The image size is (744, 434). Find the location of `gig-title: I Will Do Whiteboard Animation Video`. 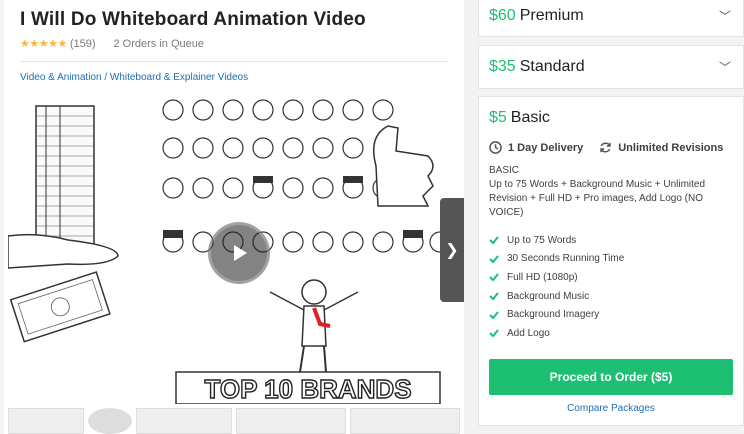

gig-title: I Will Do Whiteboard Animation Video is located at coordinates (193, 19).